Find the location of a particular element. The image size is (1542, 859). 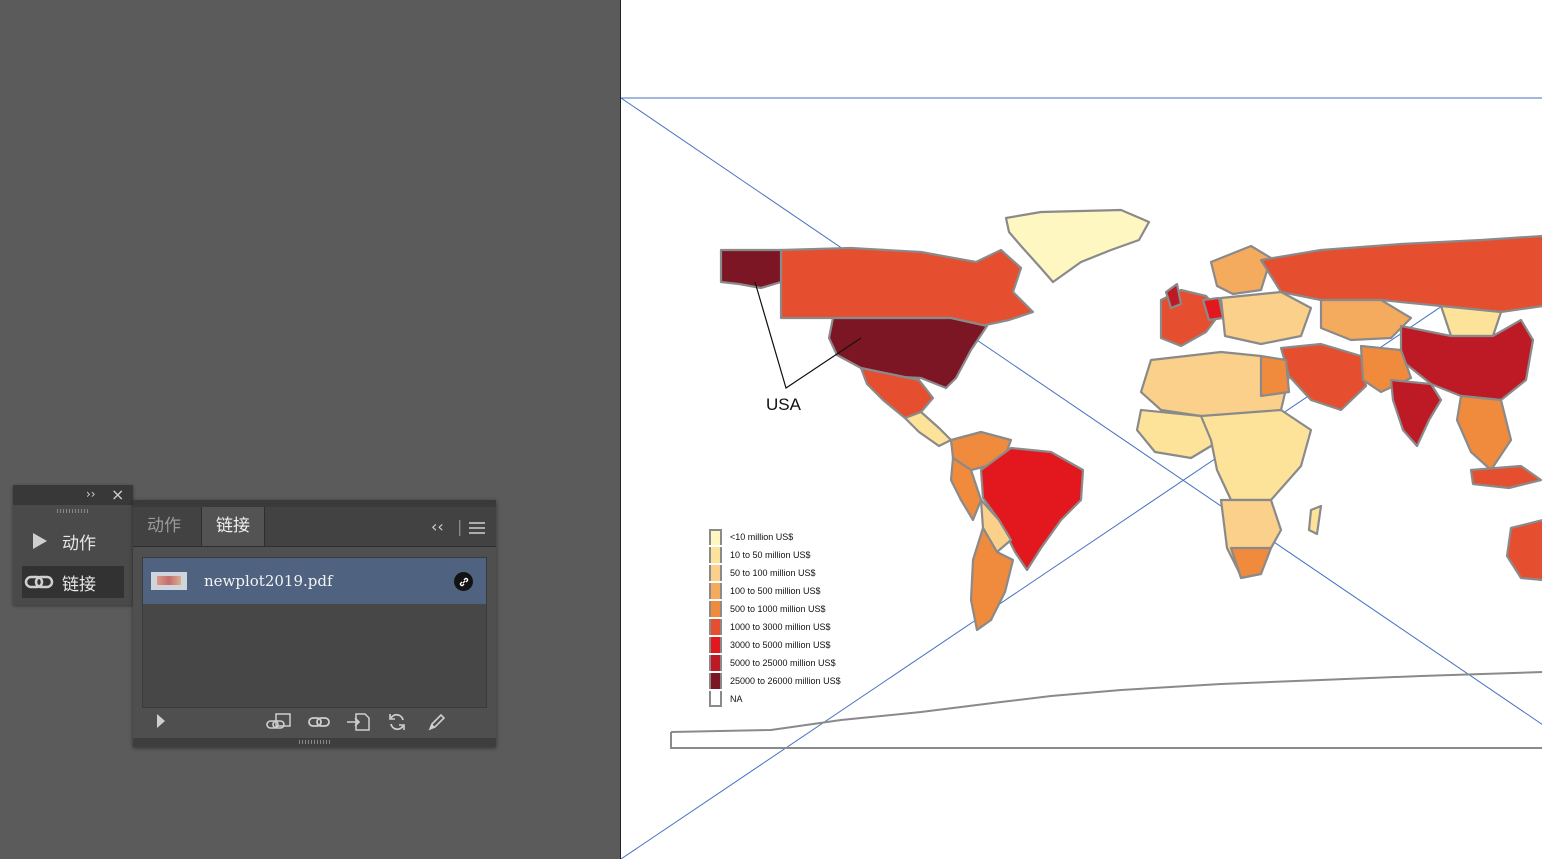

country-australia is located at coordinates (1523, 550).